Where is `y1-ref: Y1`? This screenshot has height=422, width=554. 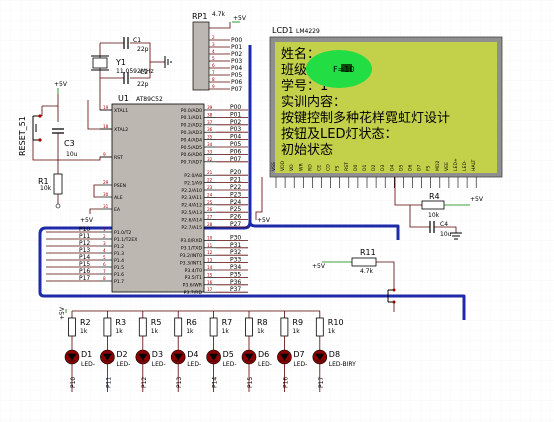 y1-ref: Y1 is located at coordinates (120, 62).